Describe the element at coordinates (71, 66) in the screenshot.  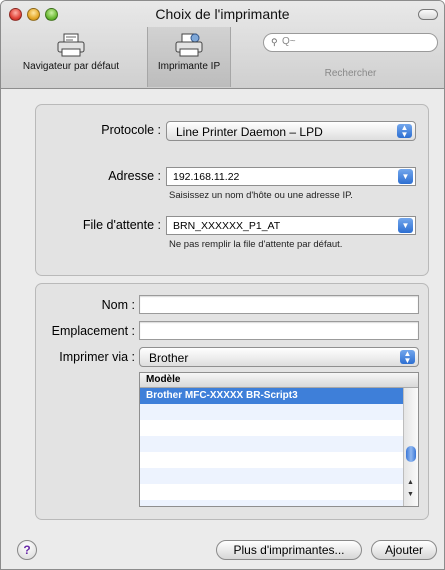
I see `tab-default-browser-label: Navigateur par défaut` at that location.